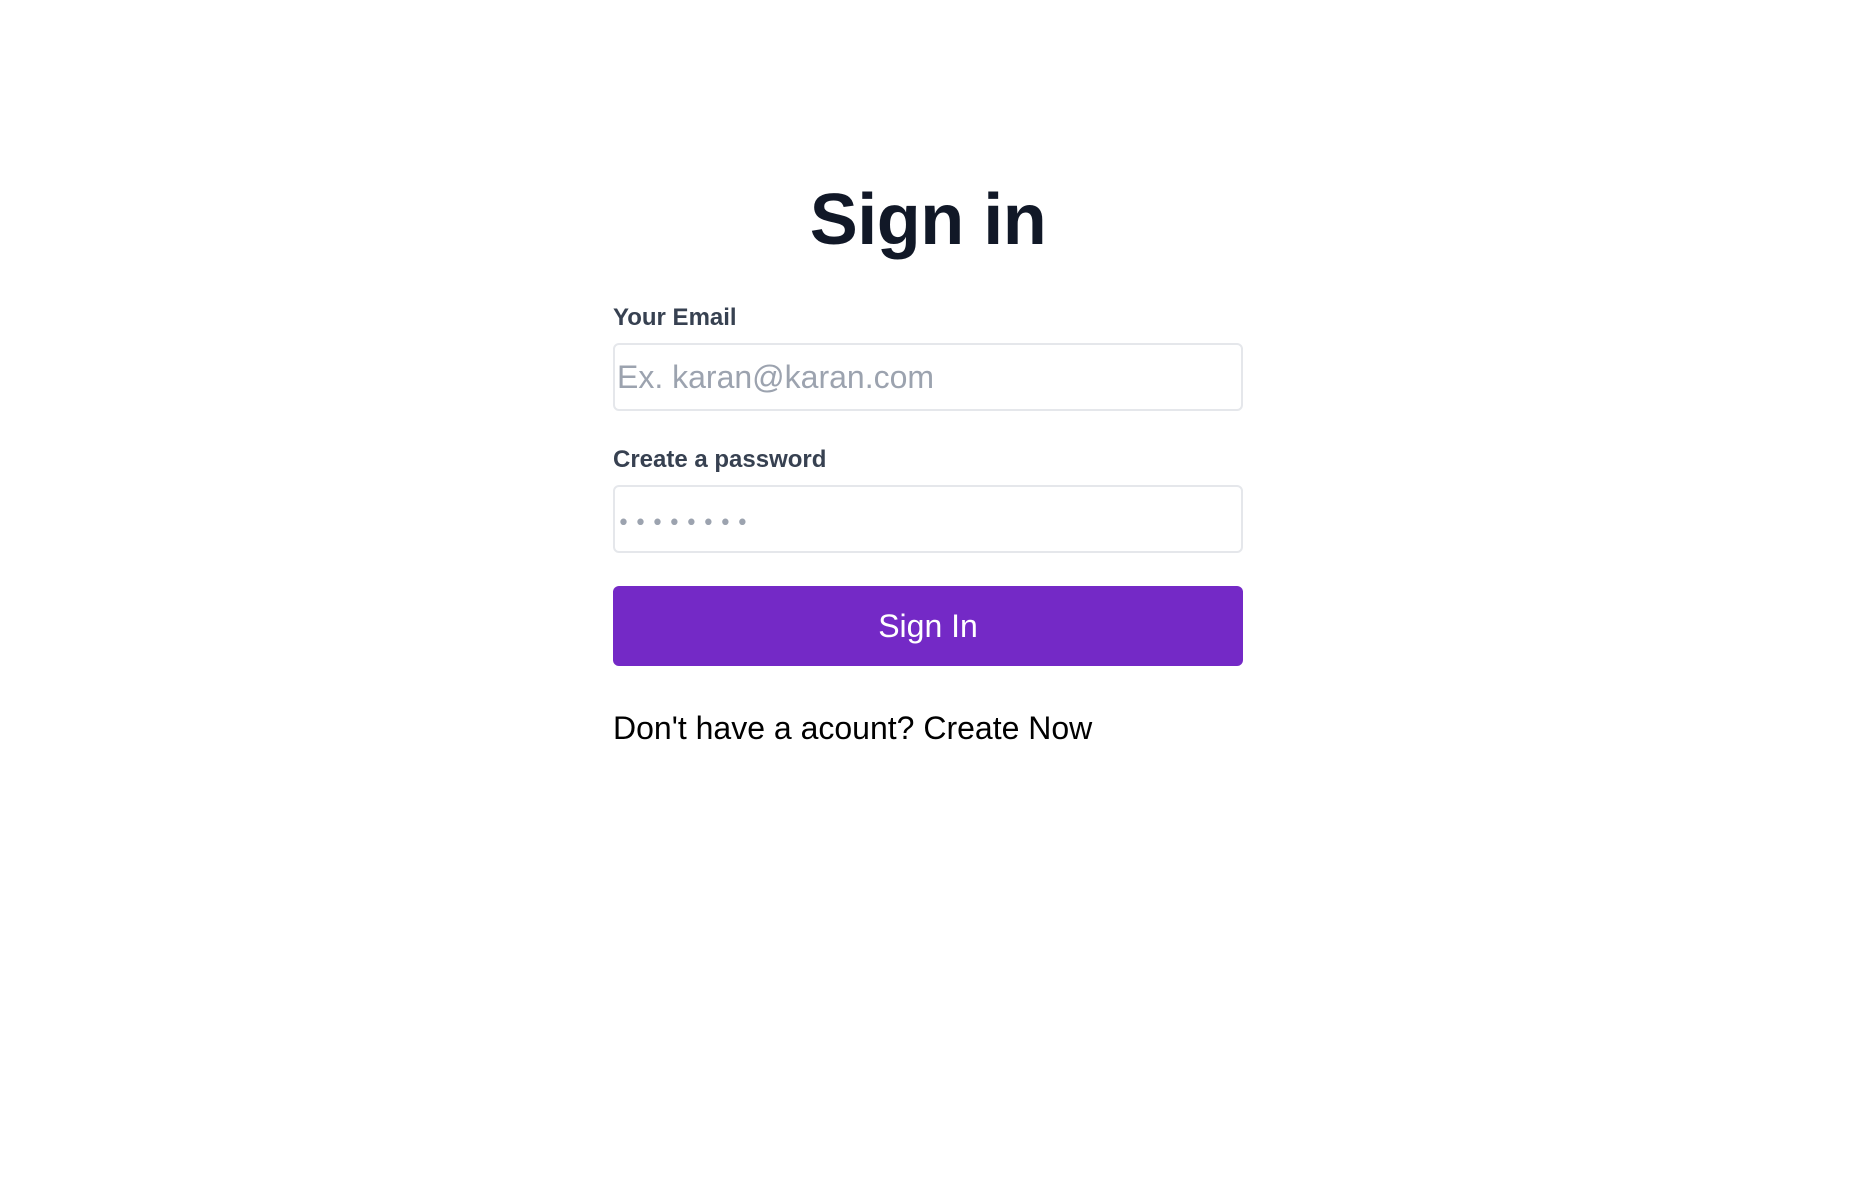 The height and width of the screenshot is (1186, 1854). I want to click on create-account-link: Create Now, so click(1007, 728).